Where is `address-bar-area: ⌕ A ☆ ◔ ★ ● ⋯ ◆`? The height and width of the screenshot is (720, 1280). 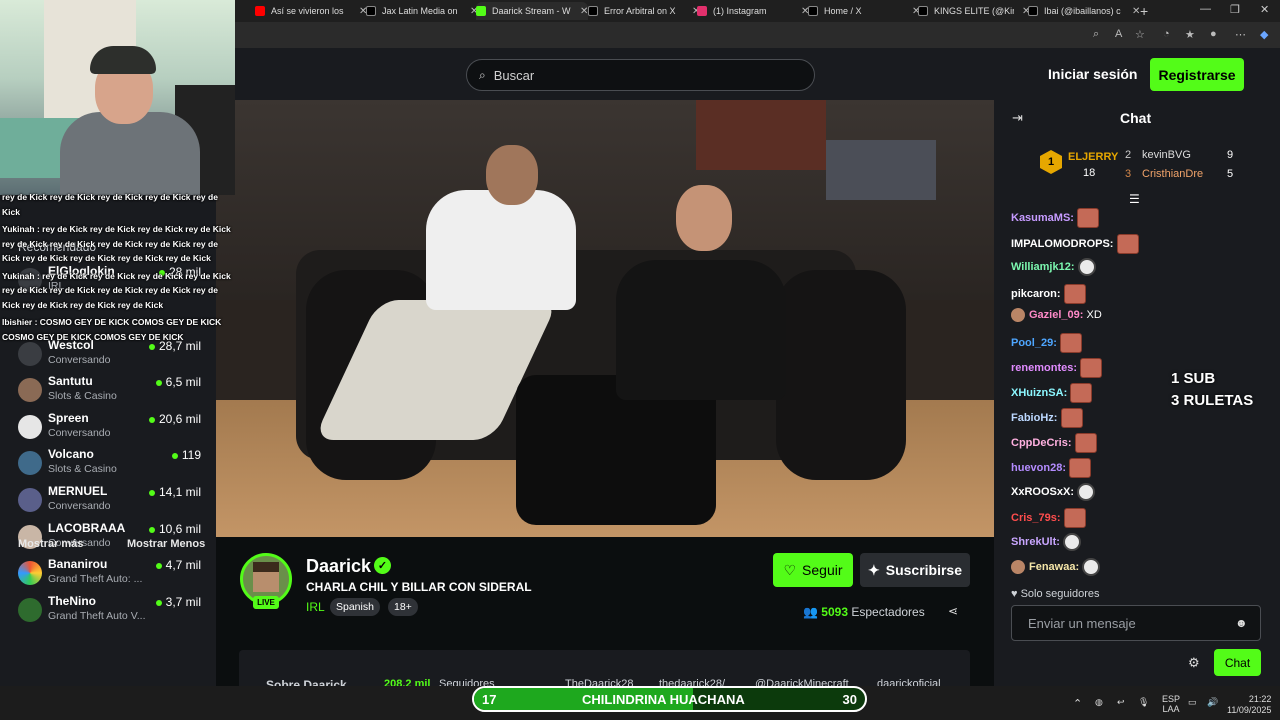
address-bar-area: ⌕ A ☆ ◔ ★ ● ⋯ ◆ is located at coordinates (757, 35).